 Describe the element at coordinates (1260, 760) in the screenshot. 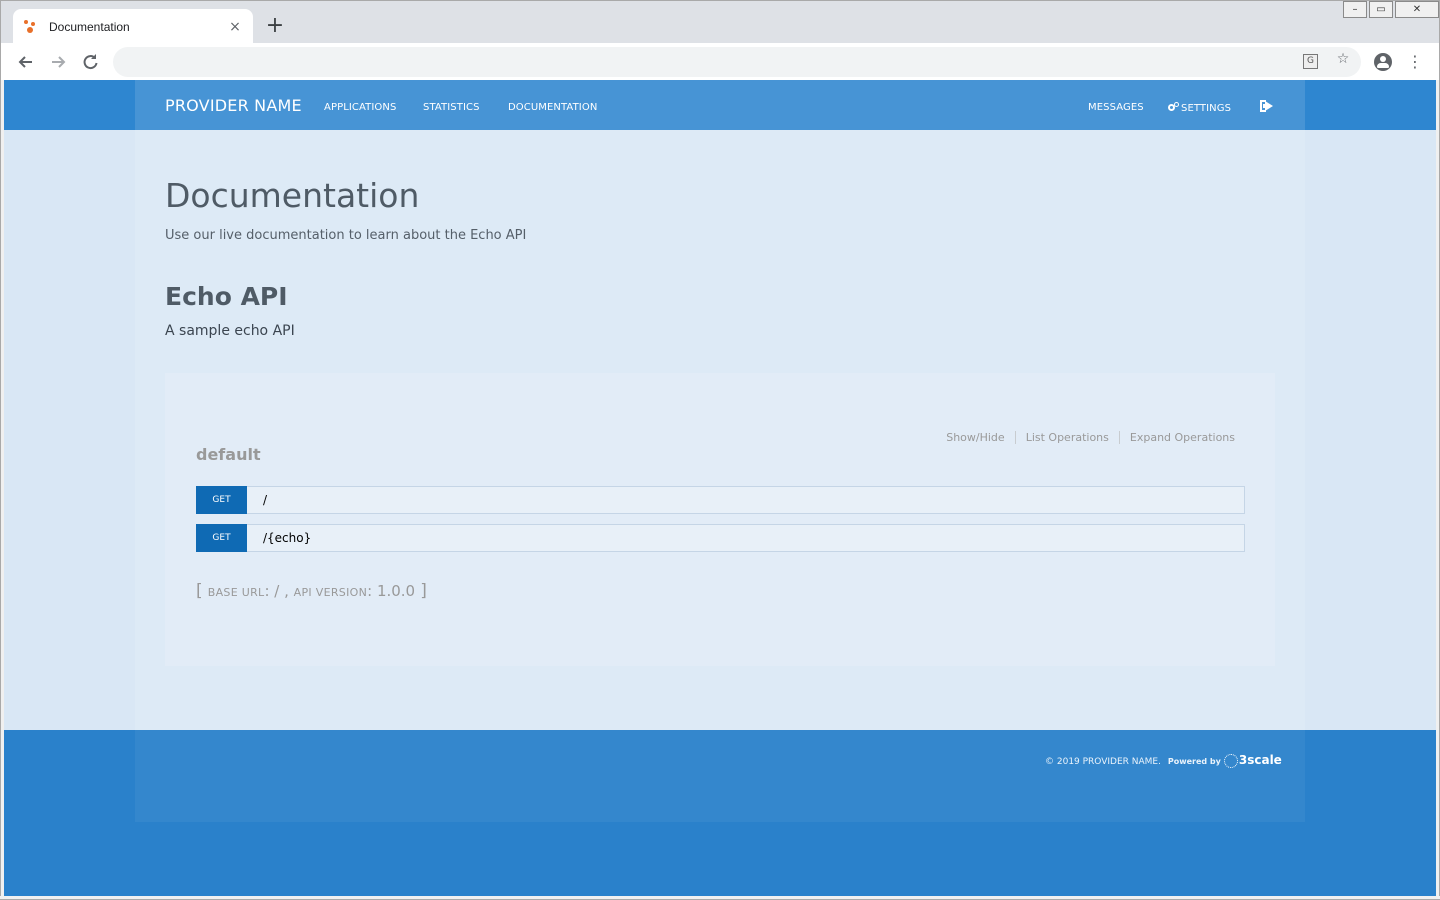

I see `3scale-brand-link: 3scale` at that location.